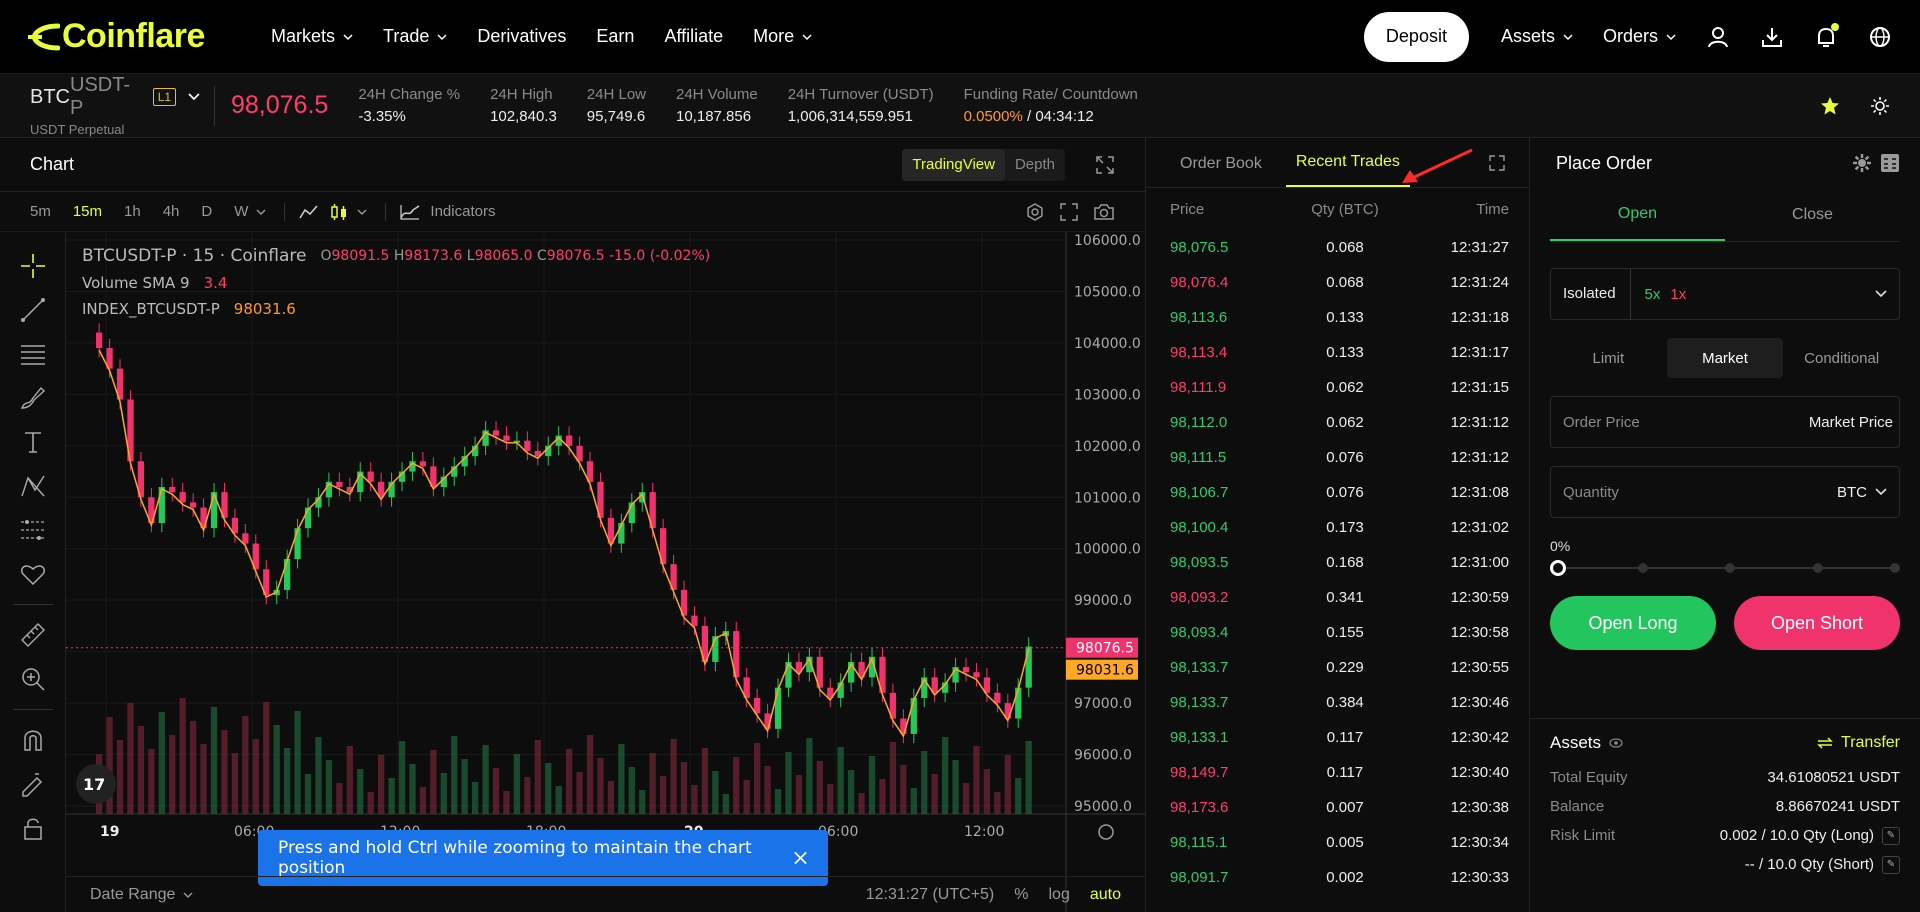 Image resolution: width=1920 pixels, height=912 pixels. I want to click on magnet-icon, so click(33, 740).